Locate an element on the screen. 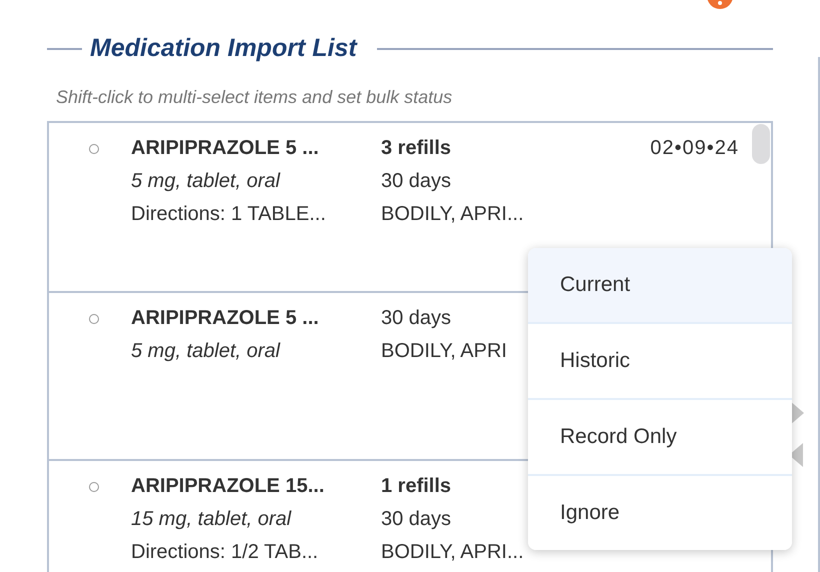 The width and height of the screenshot is (820, 572). scrollbar-thumb is located at coordinates (761, 144).